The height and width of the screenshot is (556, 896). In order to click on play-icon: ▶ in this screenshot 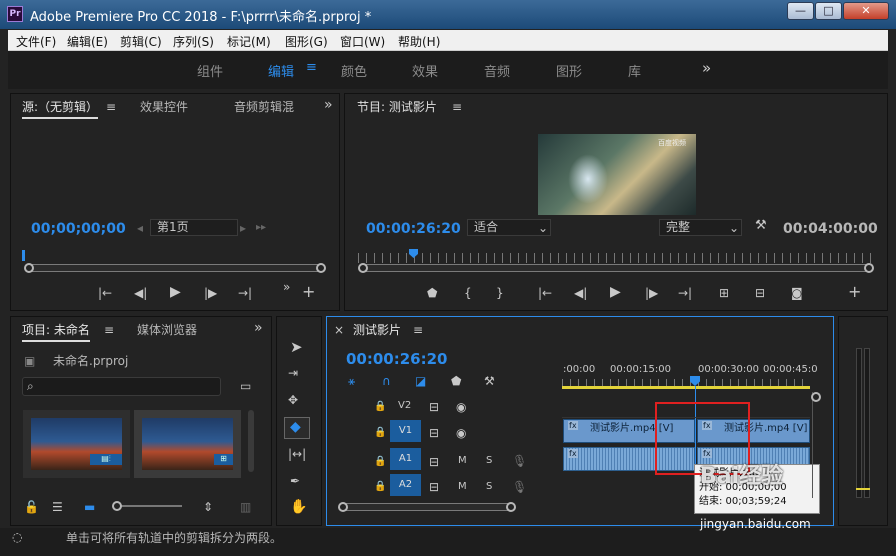, I will do `click(615, 292)`.